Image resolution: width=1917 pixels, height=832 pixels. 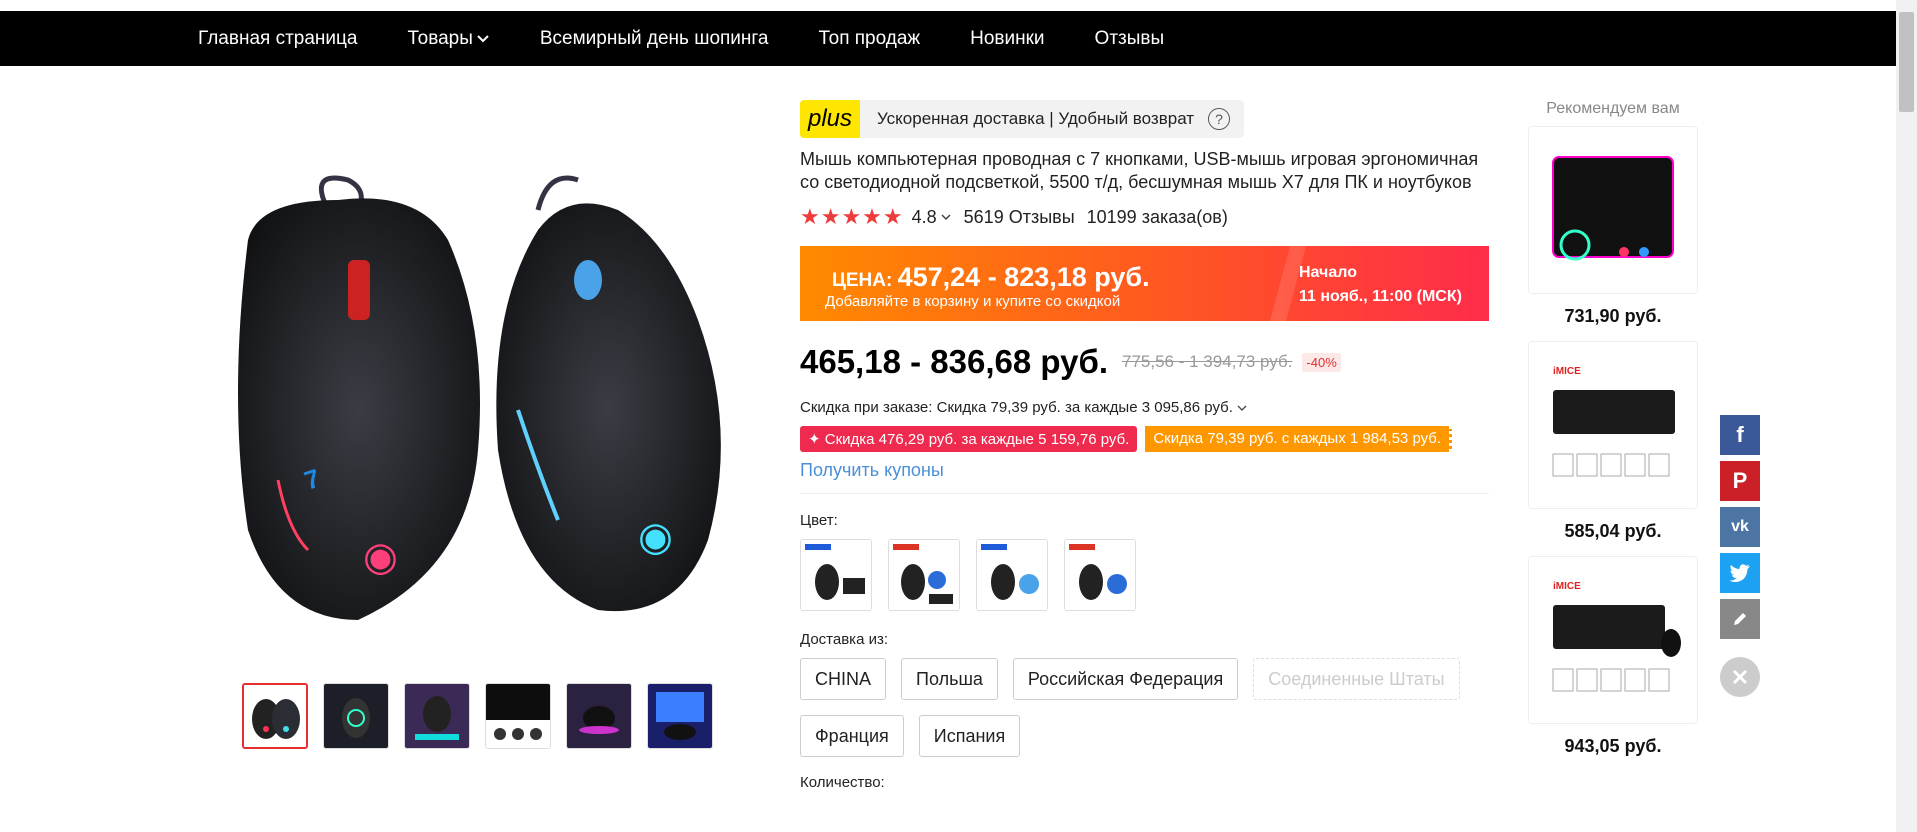 What do you see at coordinates (1207, 361) in the screenshot?
I see `old-price: 775,56 - 1 394,73 руб.` at bounding box center [1207, 361].